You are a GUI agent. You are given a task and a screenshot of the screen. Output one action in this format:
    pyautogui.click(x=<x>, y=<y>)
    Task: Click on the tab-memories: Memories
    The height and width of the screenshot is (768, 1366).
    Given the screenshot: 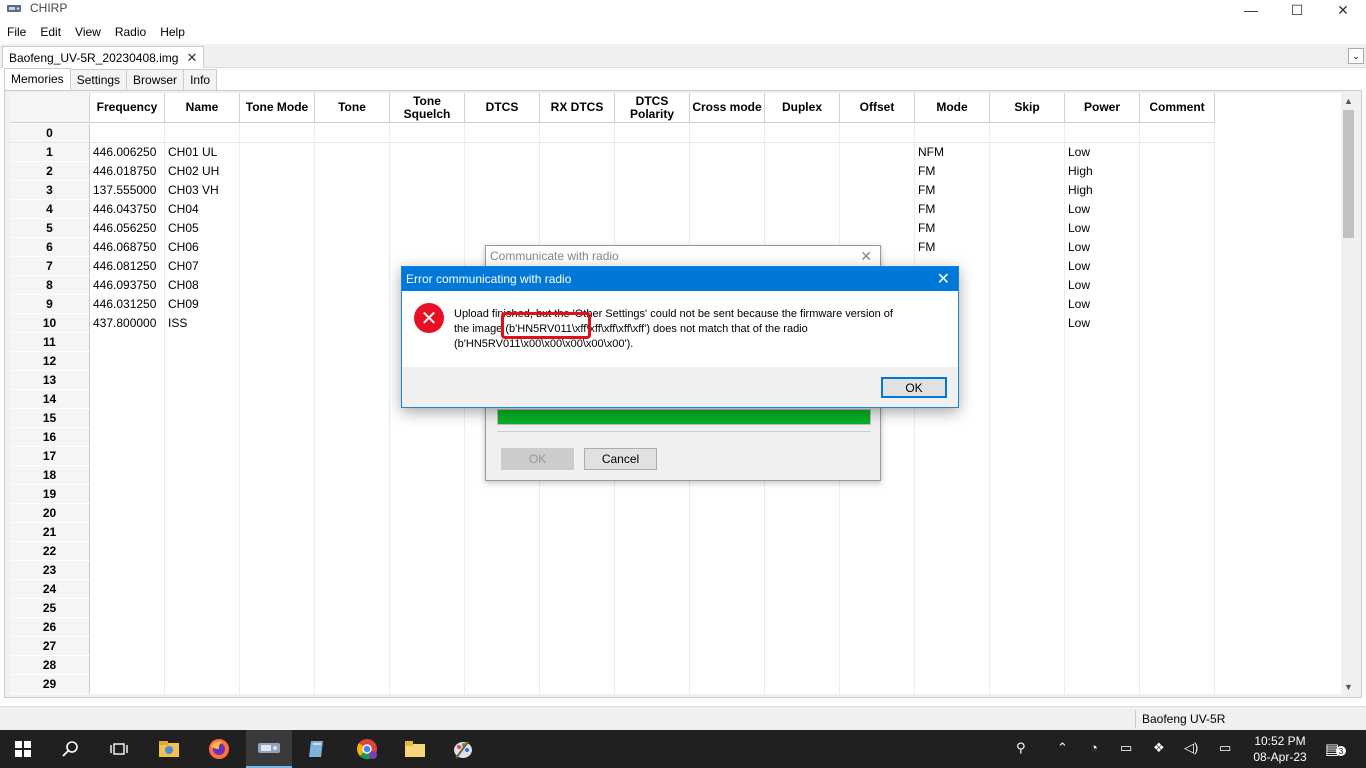 What is the action you would take?
    pyautogui.click(x=37, y=79)
    